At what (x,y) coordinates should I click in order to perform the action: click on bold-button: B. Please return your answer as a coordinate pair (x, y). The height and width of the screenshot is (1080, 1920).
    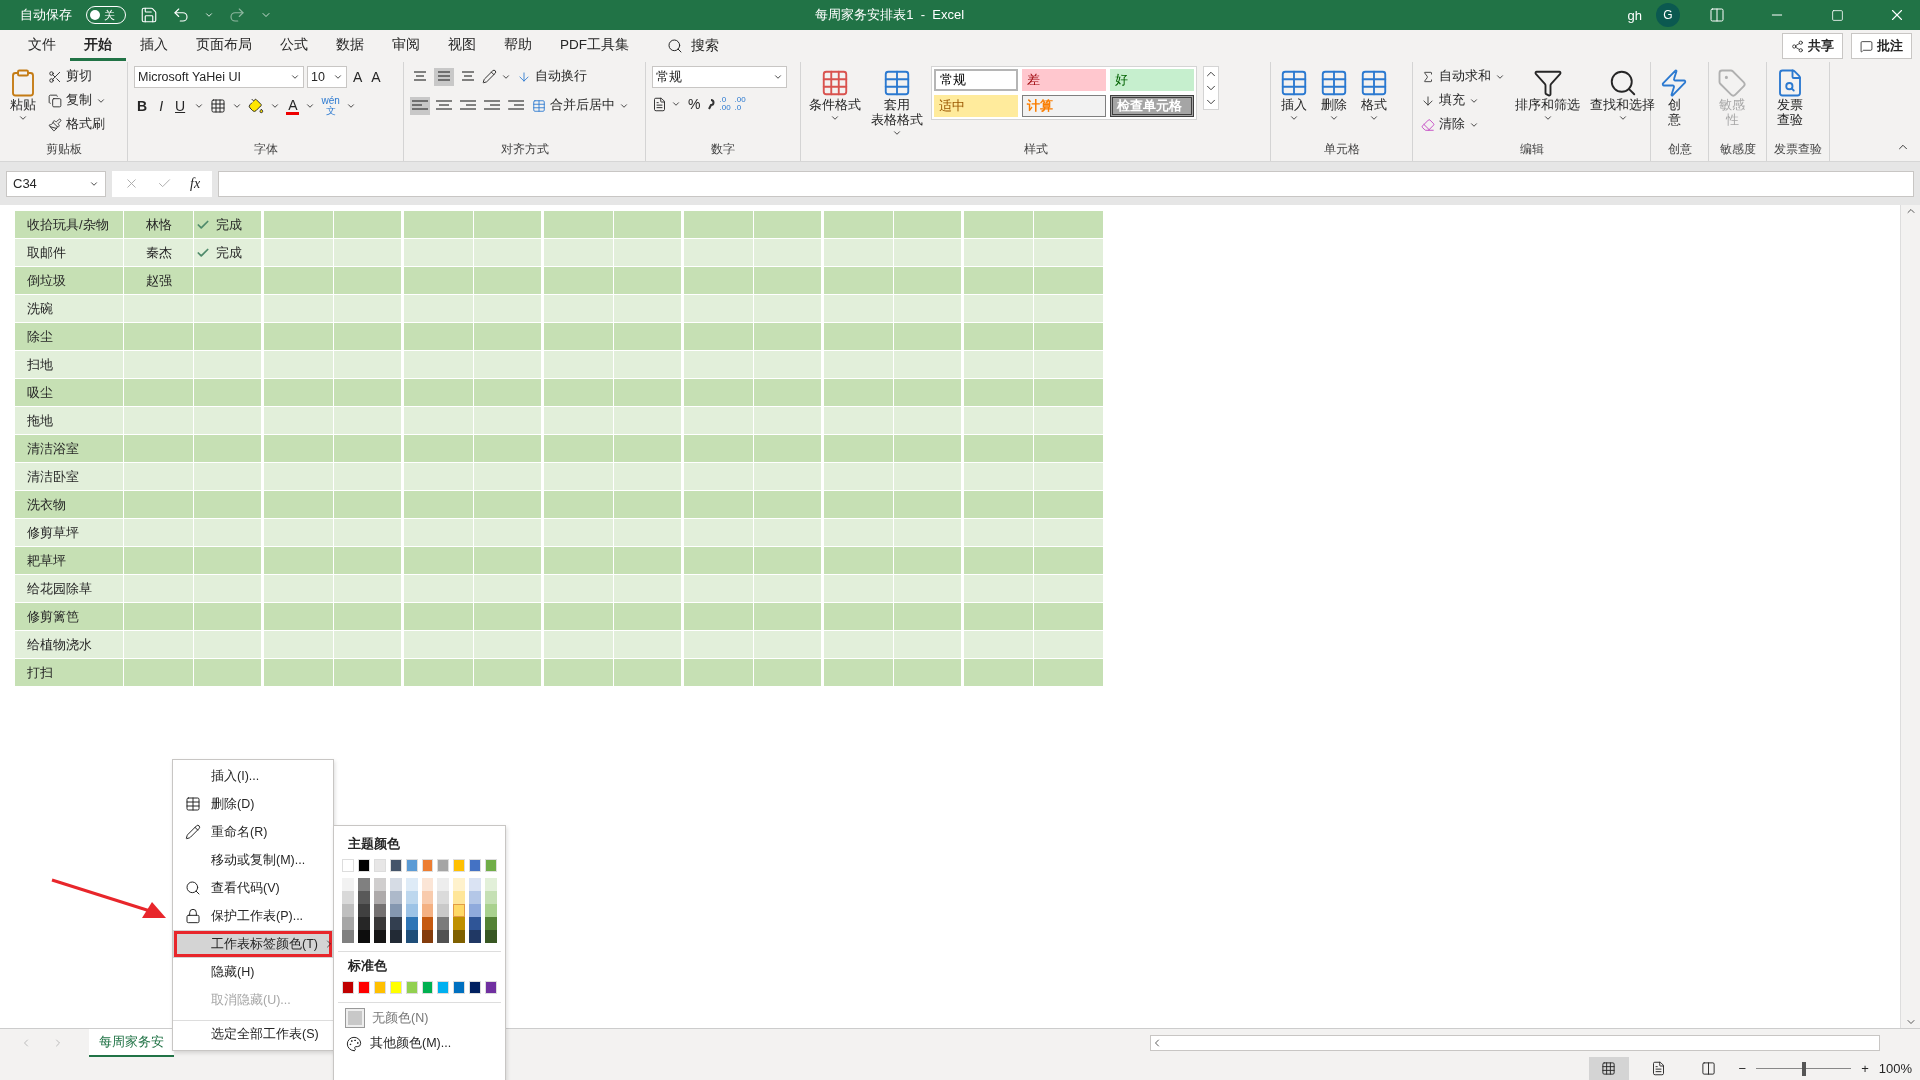
    Looking at the image, I should click on (142, 106).